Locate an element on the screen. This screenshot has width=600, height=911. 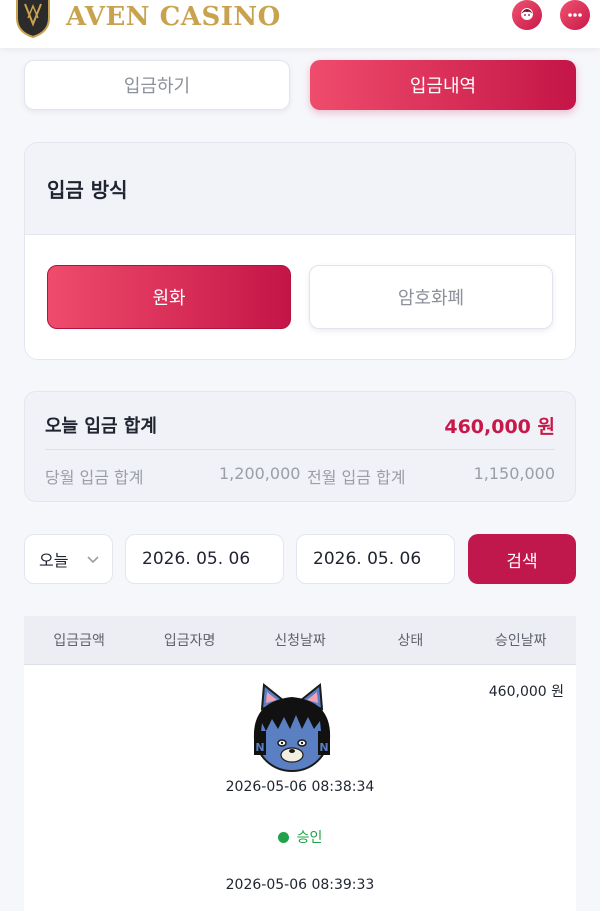
period-select: 오늘 is located at coordinates (68, 559).